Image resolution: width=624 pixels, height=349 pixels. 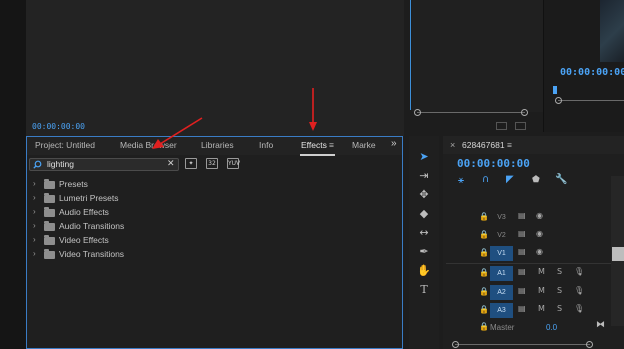 I want to click on add-marker-icon: ⬟, so click(x=536, y=180).